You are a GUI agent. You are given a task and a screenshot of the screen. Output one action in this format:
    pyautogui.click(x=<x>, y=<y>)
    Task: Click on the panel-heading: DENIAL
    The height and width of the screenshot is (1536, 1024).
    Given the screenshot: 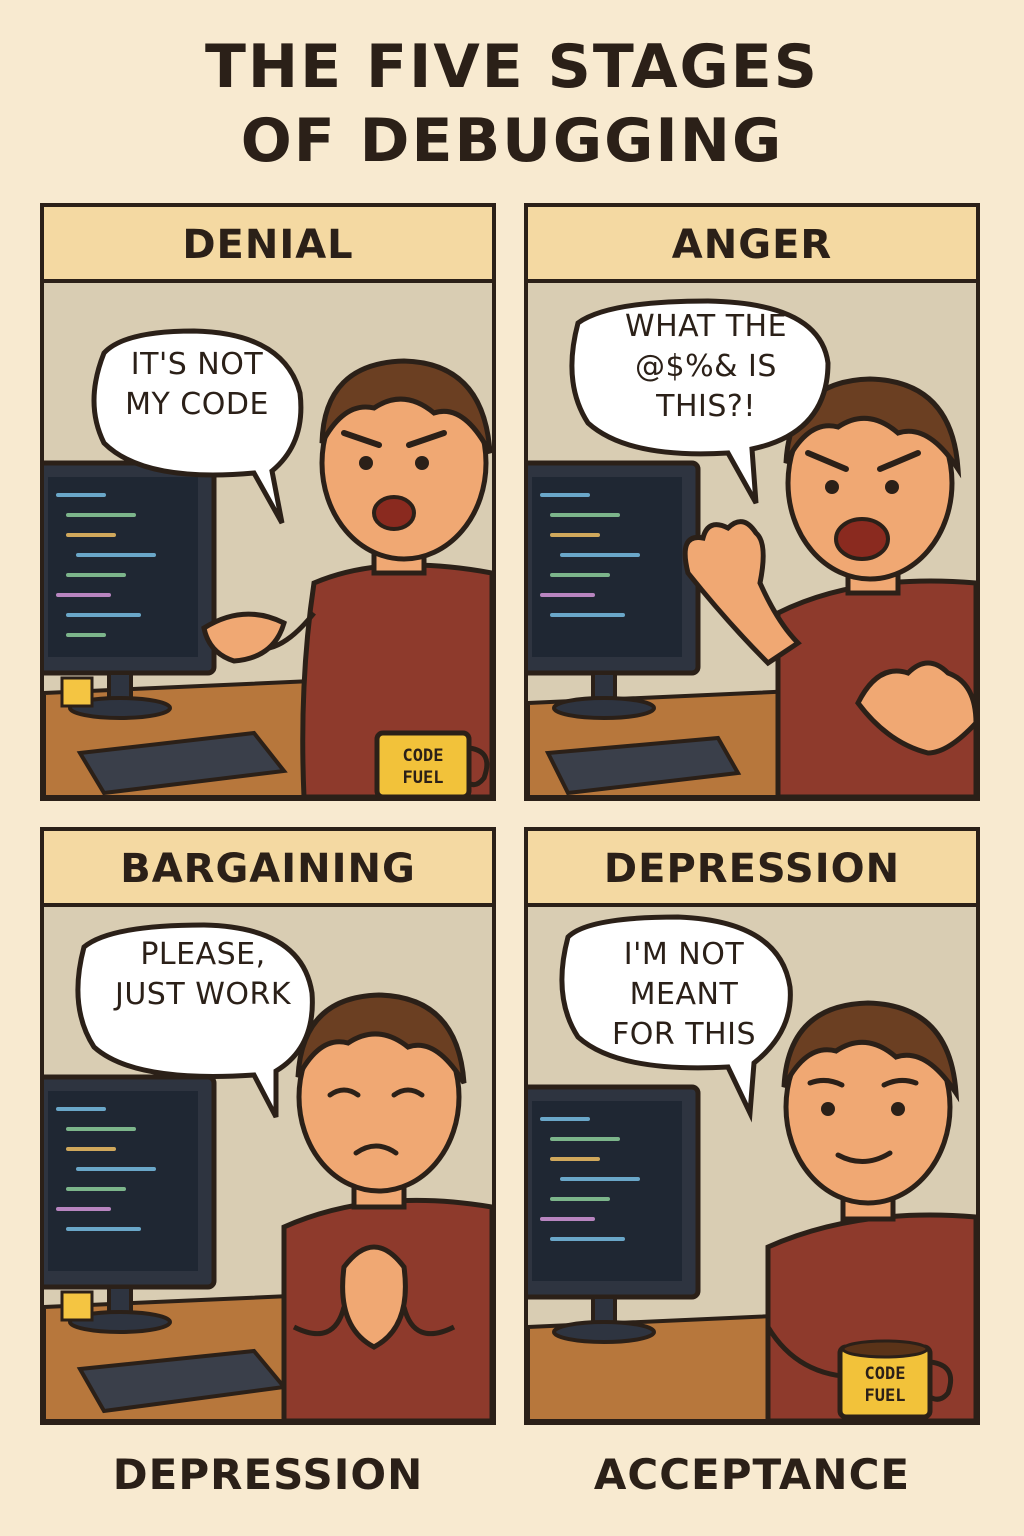 What is the action you would take?
    pyautogui.click(x=268, y=245)
    